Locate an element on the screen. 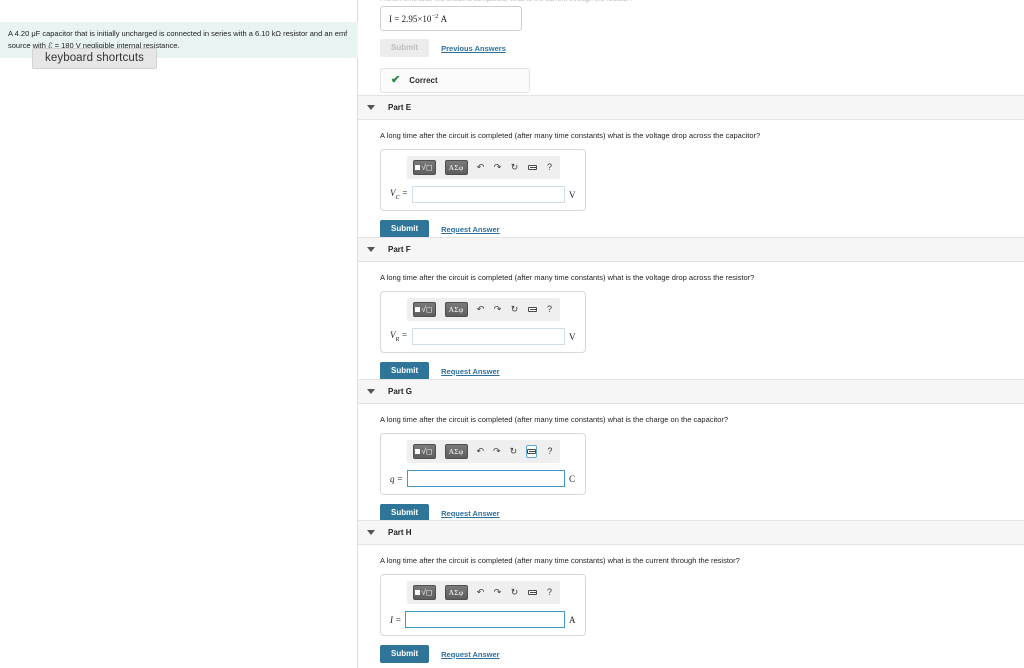 This screenshot has height=668, width=1024. part-g-input-row: q = C is located at coordinates (483, 478).